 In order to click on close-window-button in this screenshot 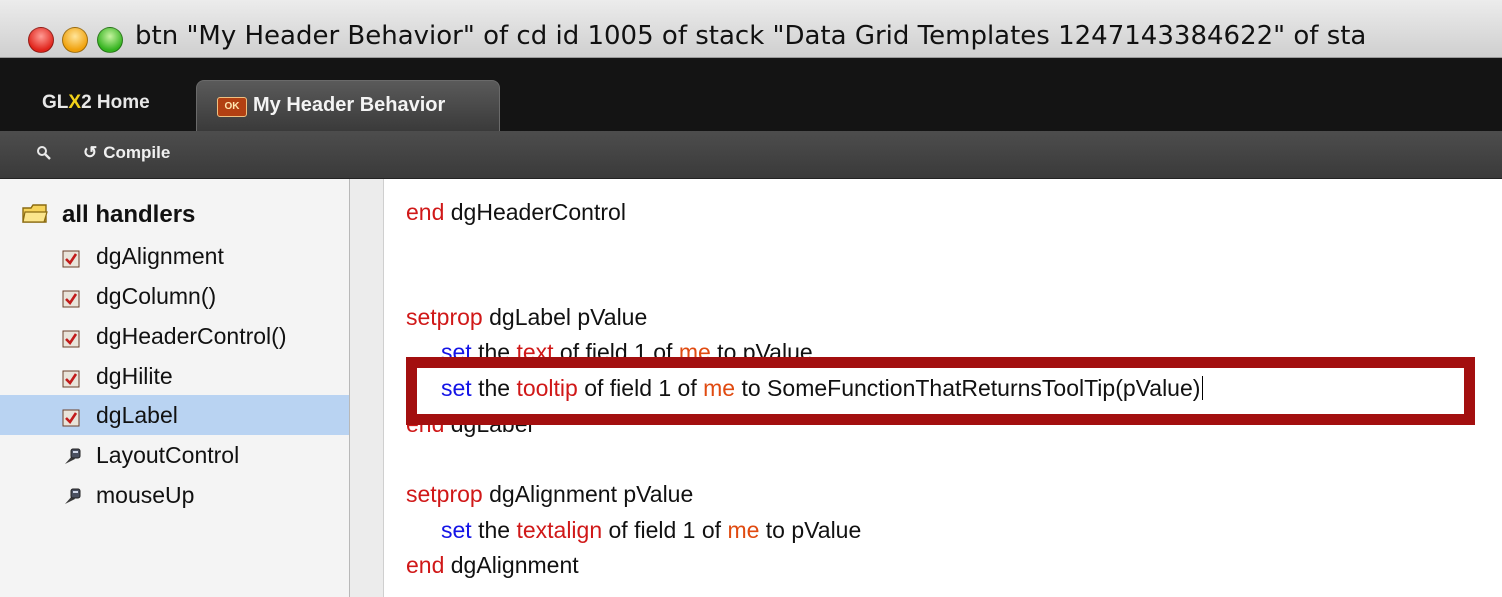, I will do `click(41, 40)`.